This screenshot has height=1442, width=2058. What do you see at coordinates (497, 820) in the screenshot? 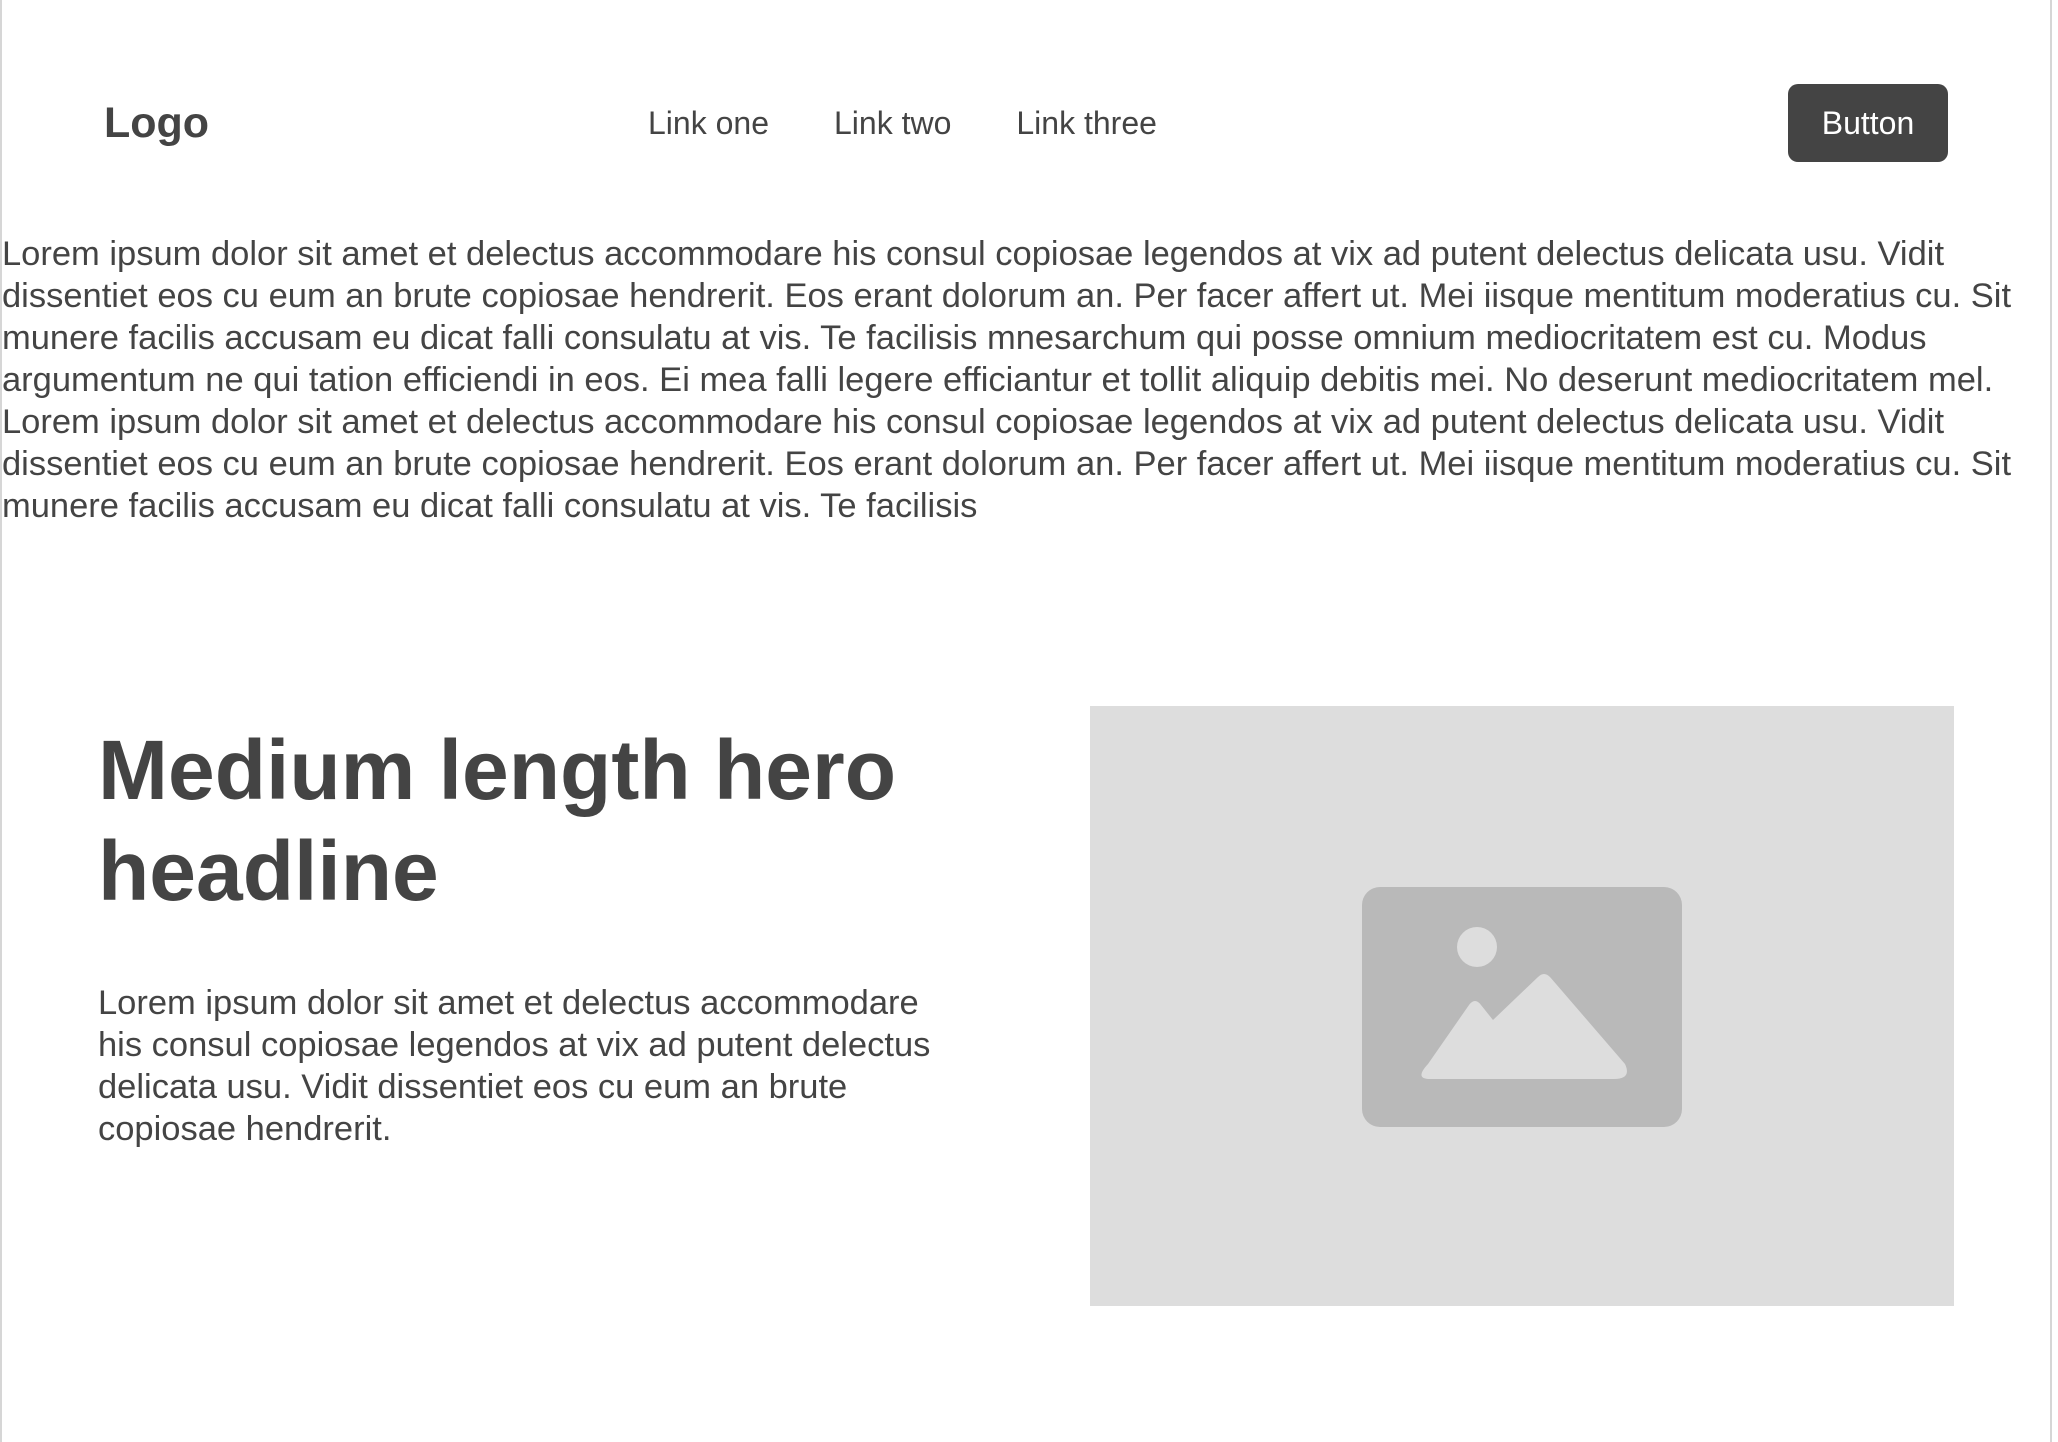
I see `hero-headline: Medium length hero headline` at bounding box center [497, 820].